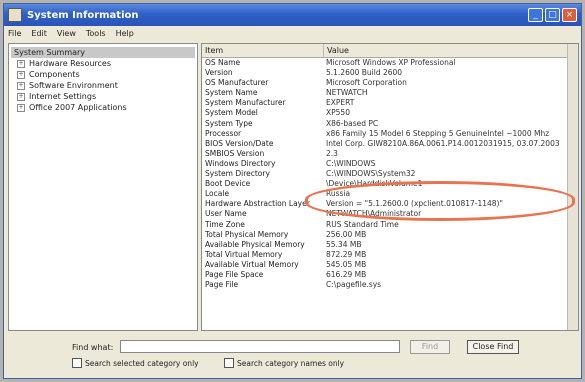  I want to click on row-item: Windows Directory, so click(240, 163).